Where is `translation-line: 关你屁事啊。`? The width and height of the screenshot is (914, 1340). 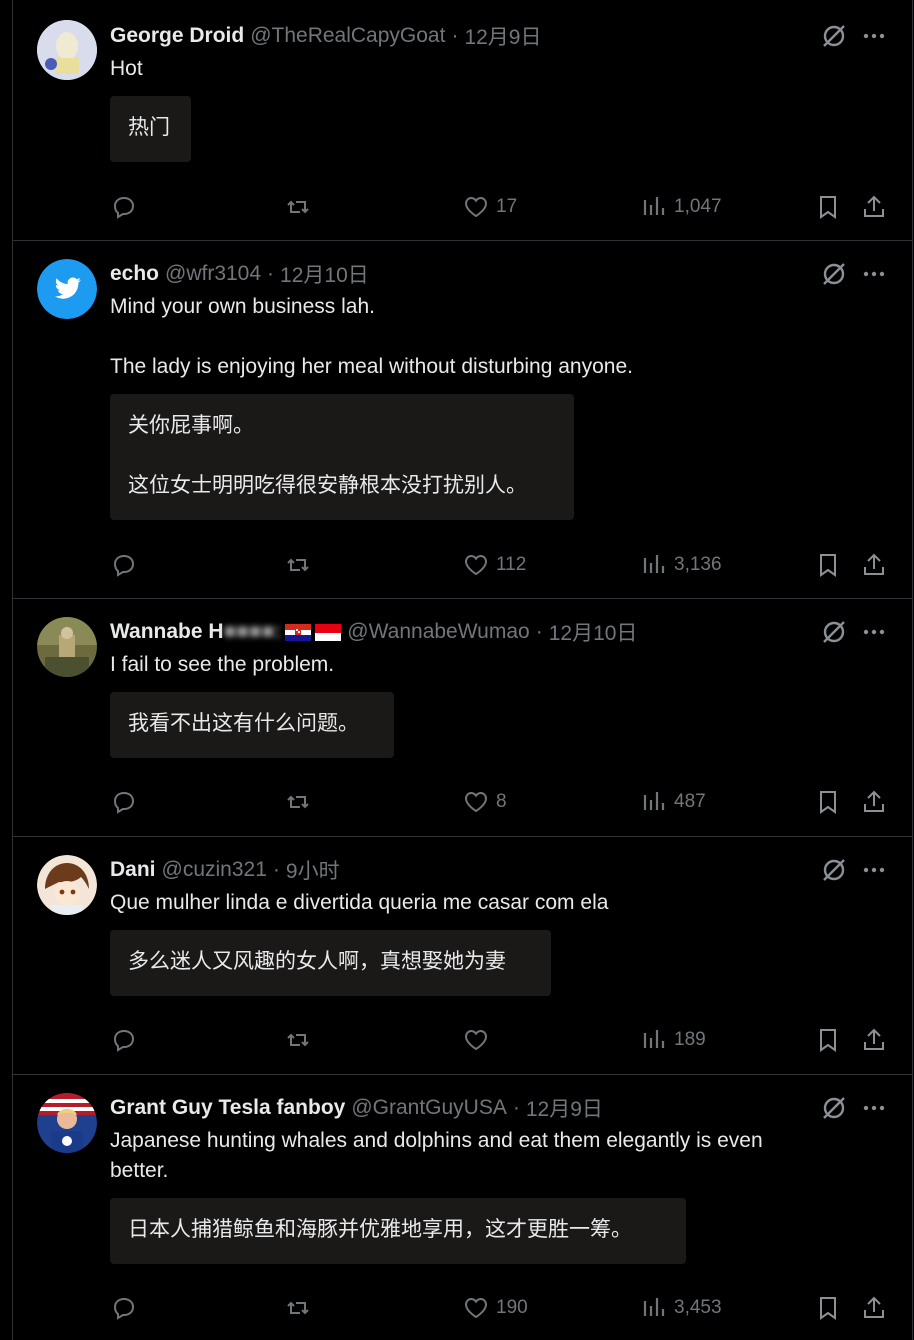
translation-line: 关你屁事啊。 is located at coordinates (191, 425).